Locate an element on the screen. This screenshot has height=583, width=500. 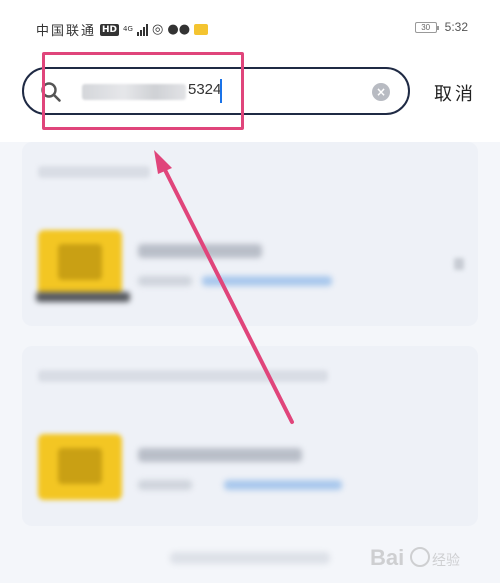
signal-icon is located at coordinates (143, 29).